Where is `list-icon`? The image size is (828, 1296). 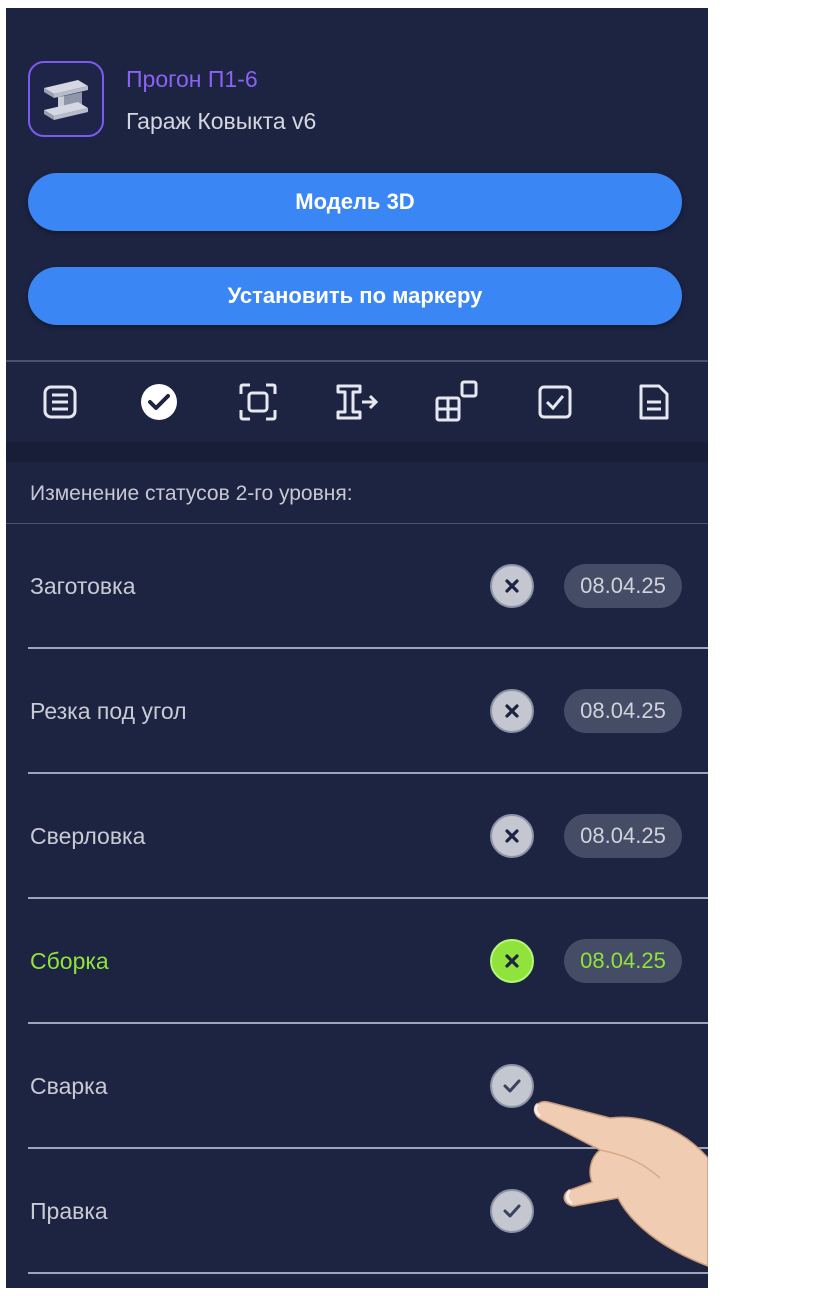 list-icon is located at coordinates (60, 402).